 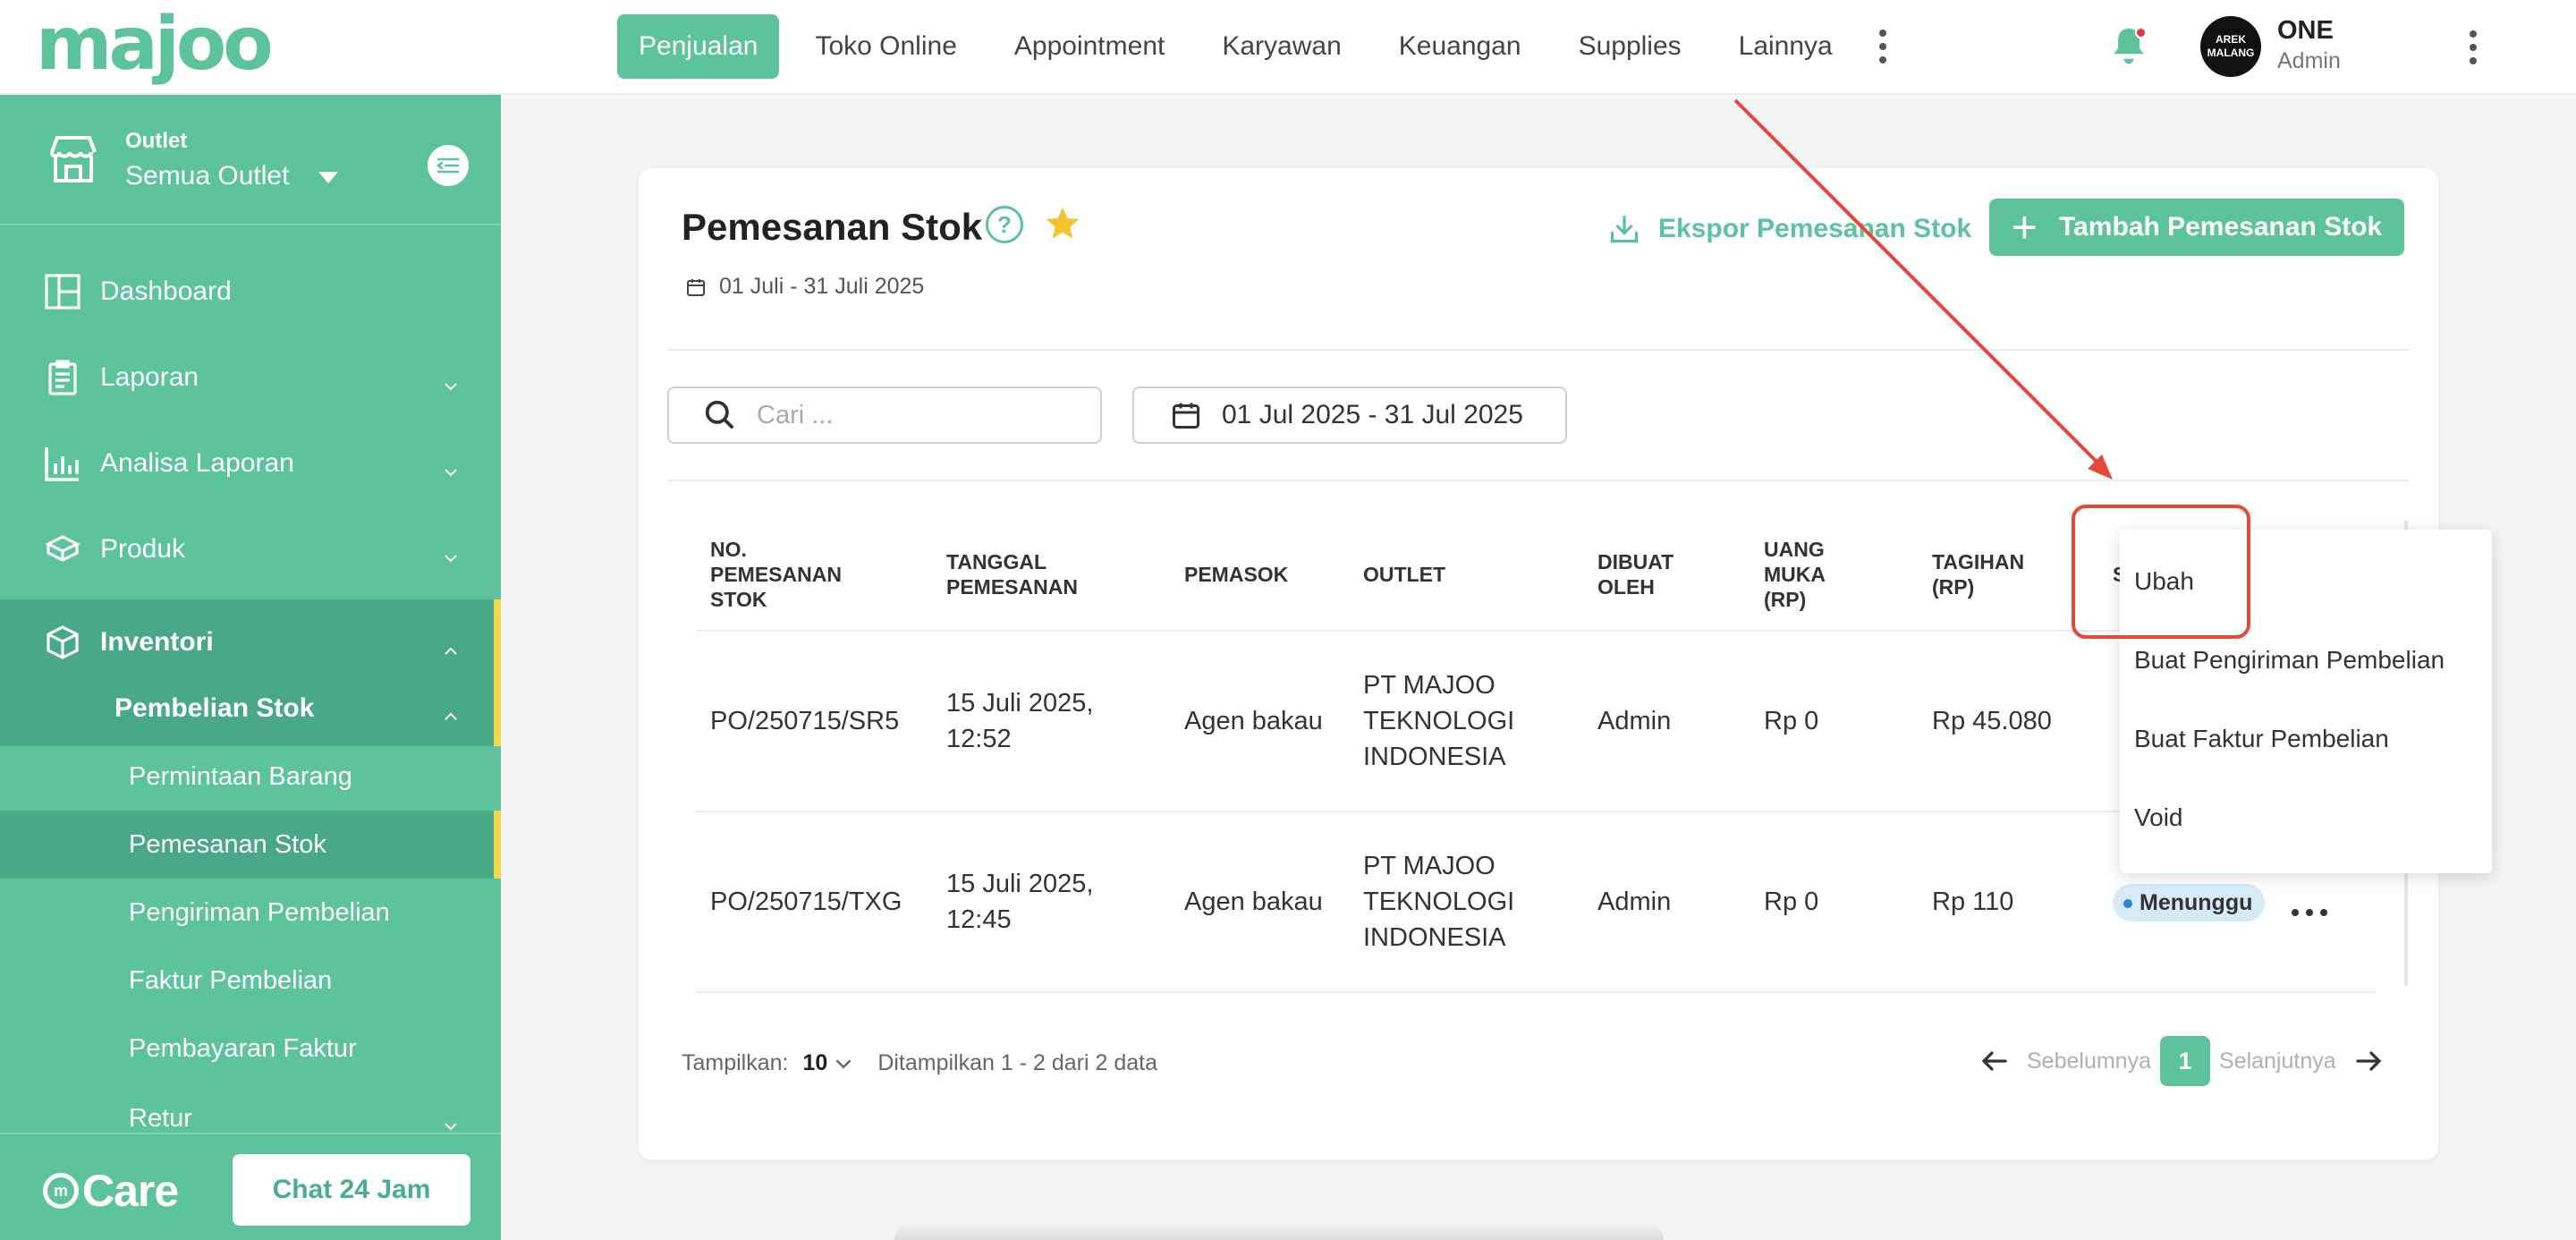 I want to click on clipboard-icon, so click(x=62, y=377).